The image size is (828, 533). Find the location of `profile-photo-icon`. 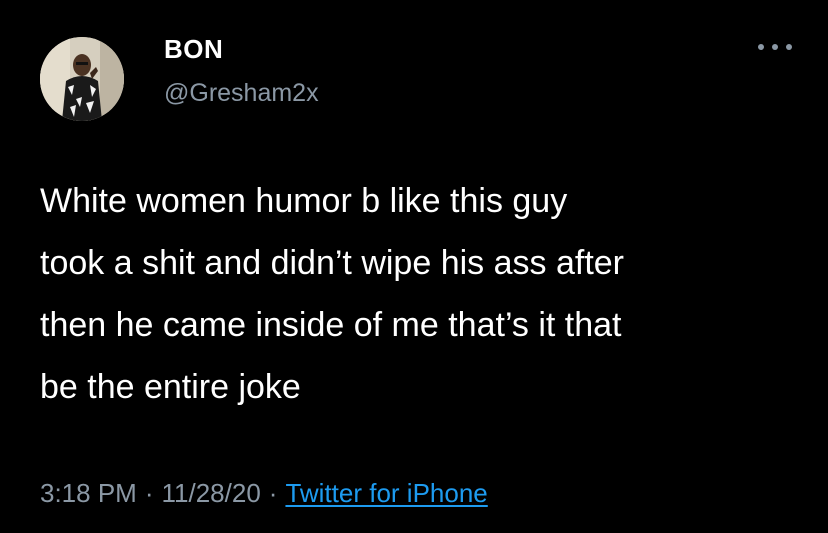

profile-photo-icon is located at coordinates (82, 79).